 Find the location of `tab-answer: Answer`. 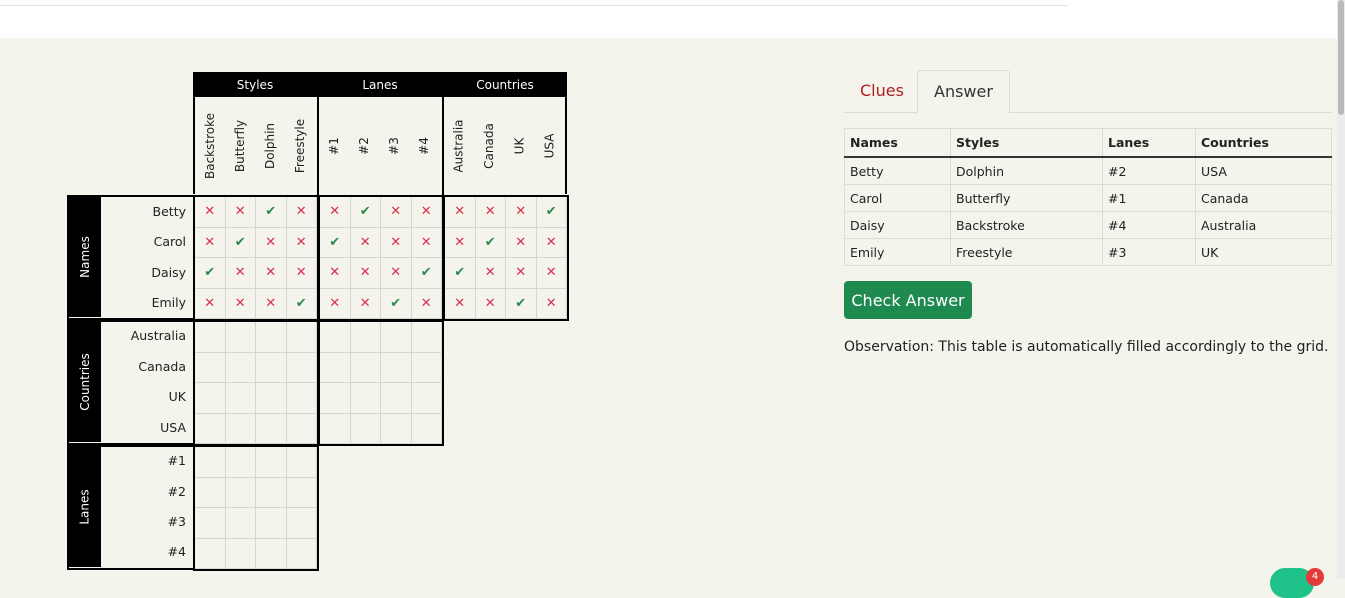

tab-answer: Answer is located at coordinates (963, 92).